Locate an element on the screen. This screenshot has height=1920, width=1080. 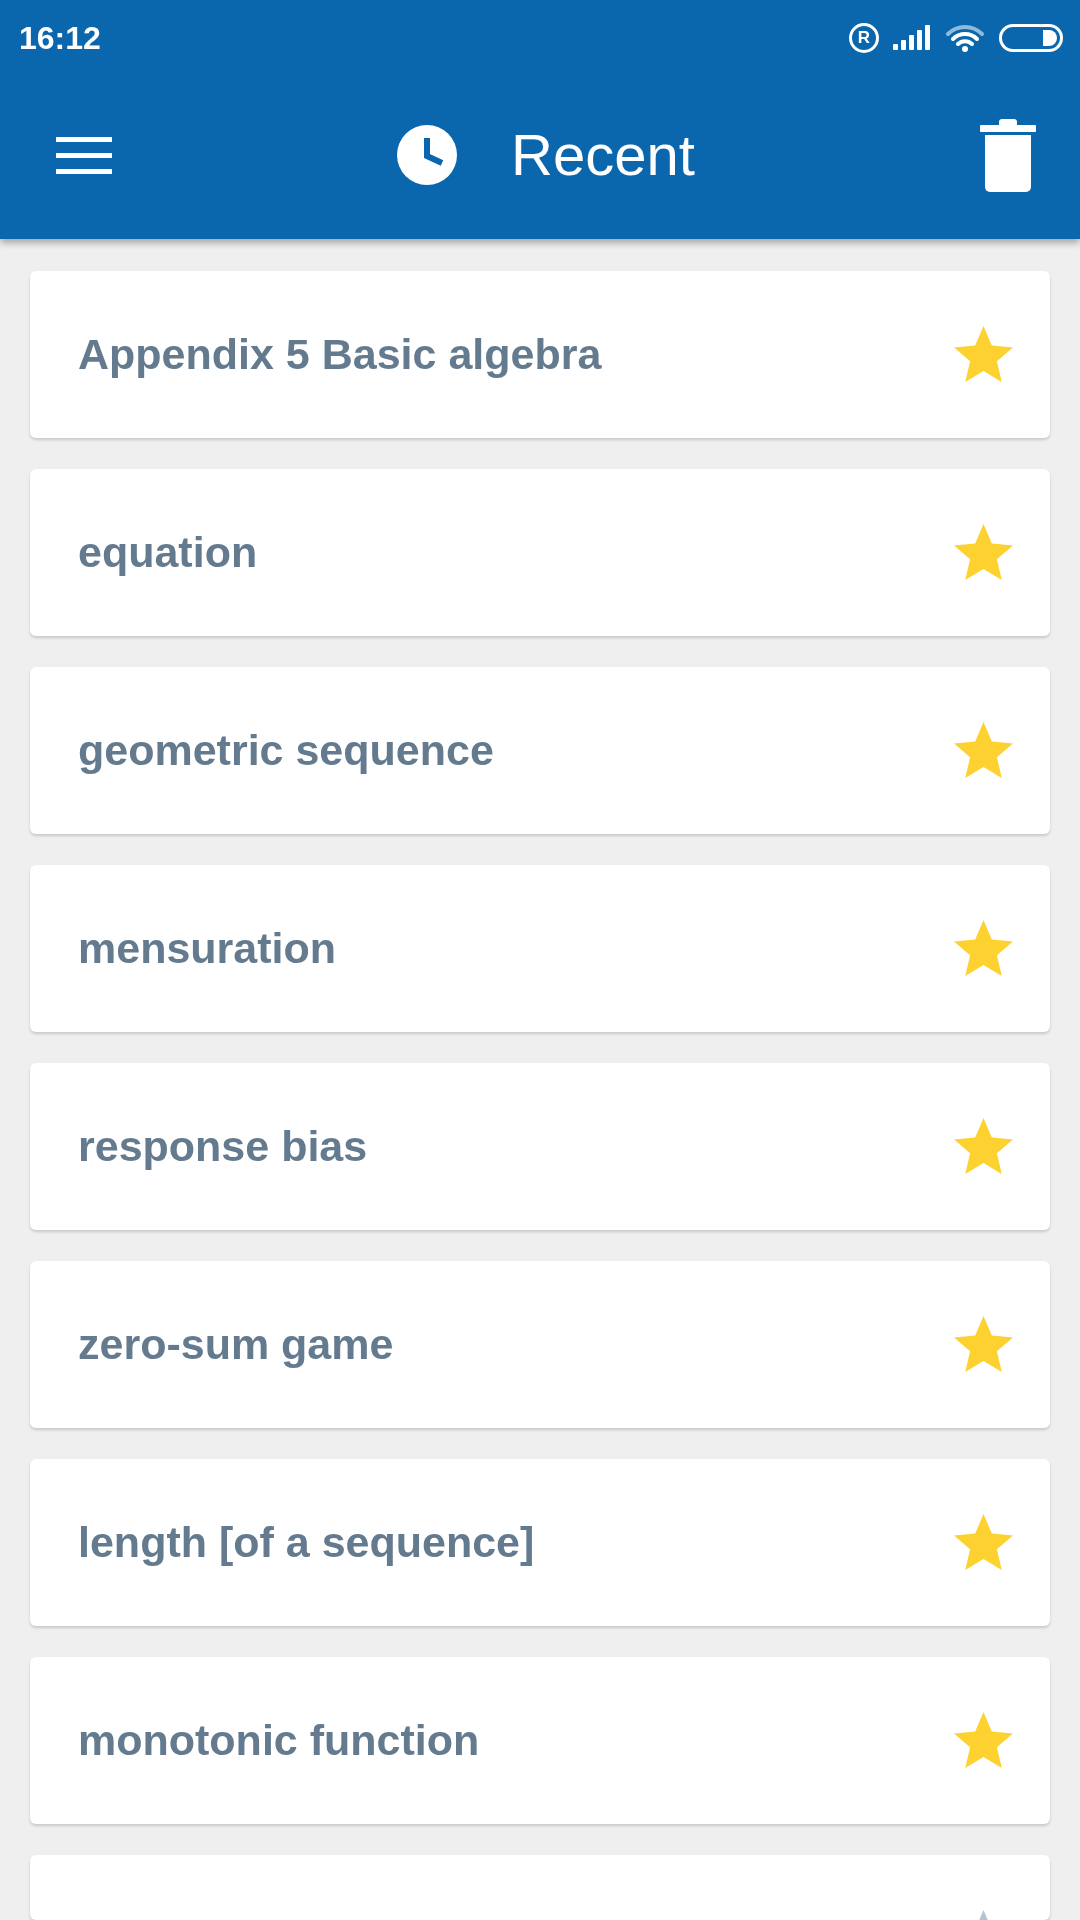
term-label: monotonic function is located at coordinates (279, 1740).